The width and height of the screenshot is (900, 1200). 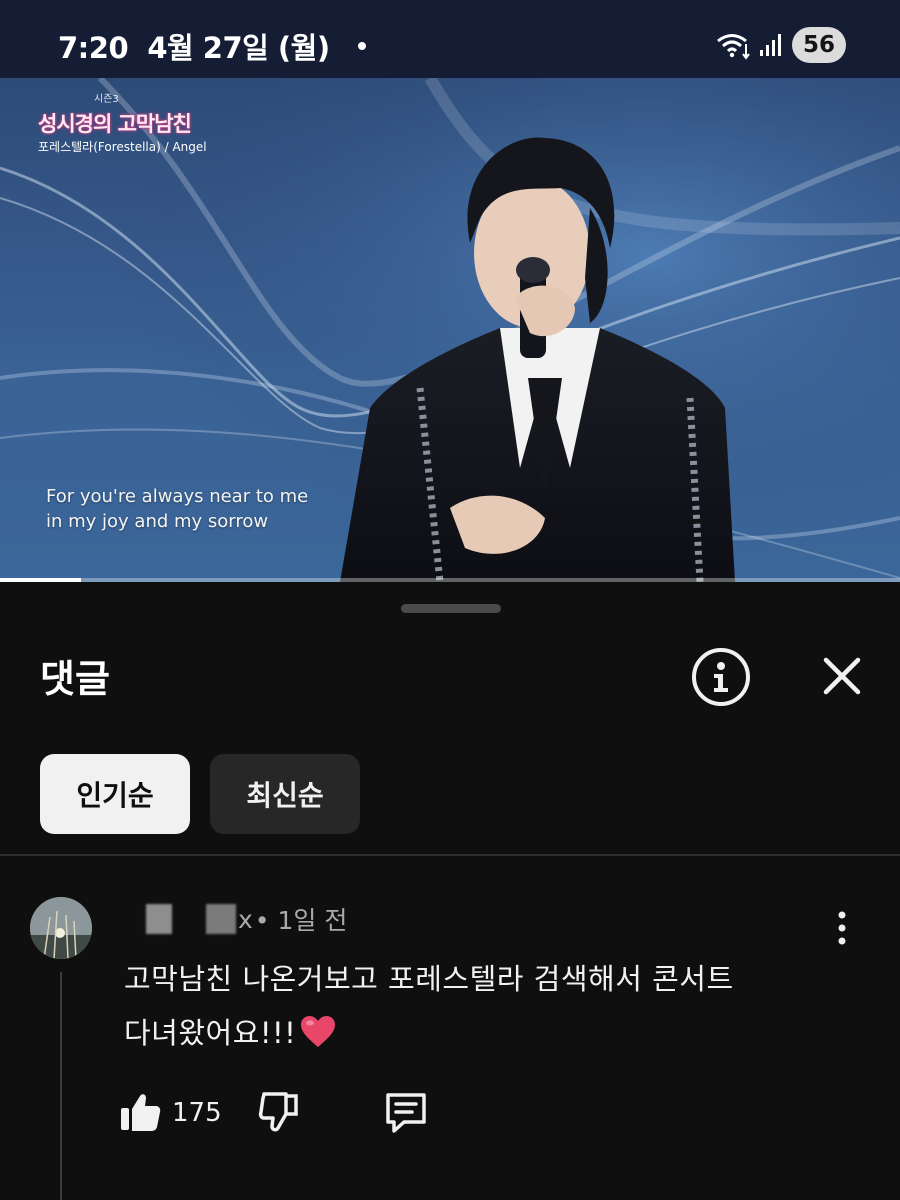 I want to click on comments-title: 댓글, so click(x=75, y=679).